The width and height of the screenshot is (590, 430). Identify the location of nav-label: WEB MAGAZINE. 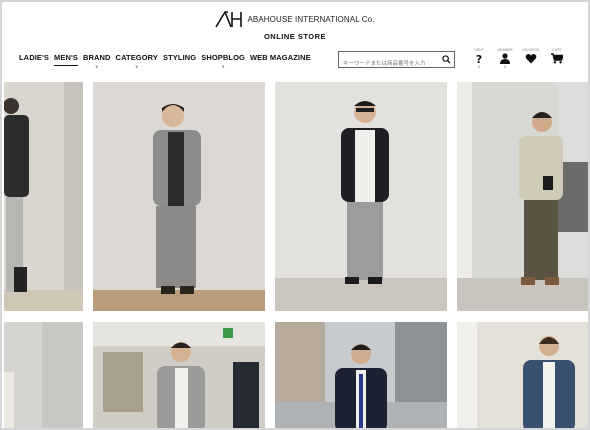
(280, 57).